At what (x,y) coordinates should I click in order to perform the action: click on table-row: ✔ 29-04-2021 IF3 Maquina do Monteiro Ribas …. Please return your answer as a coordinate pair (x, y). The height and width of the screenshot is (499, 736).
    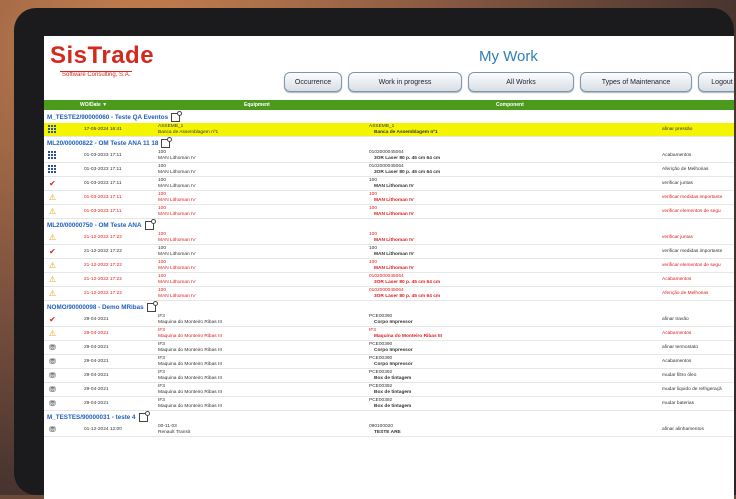
    Looking at the image, I should click on (389, 320).